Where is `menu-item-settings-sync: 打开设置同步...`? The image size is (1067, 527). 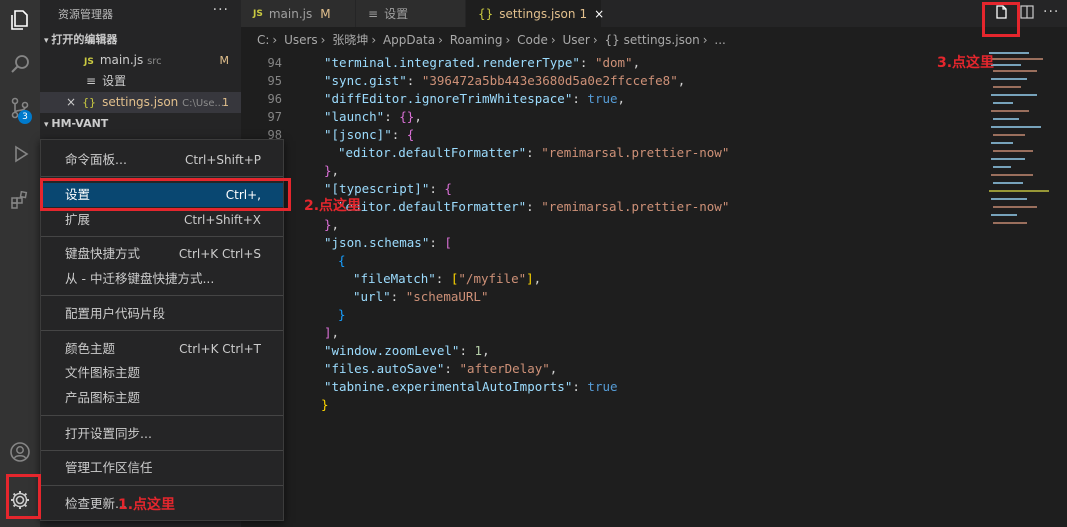
menu-item-settings-sync: 打开设置同步... is located at coordinates (162, 434).